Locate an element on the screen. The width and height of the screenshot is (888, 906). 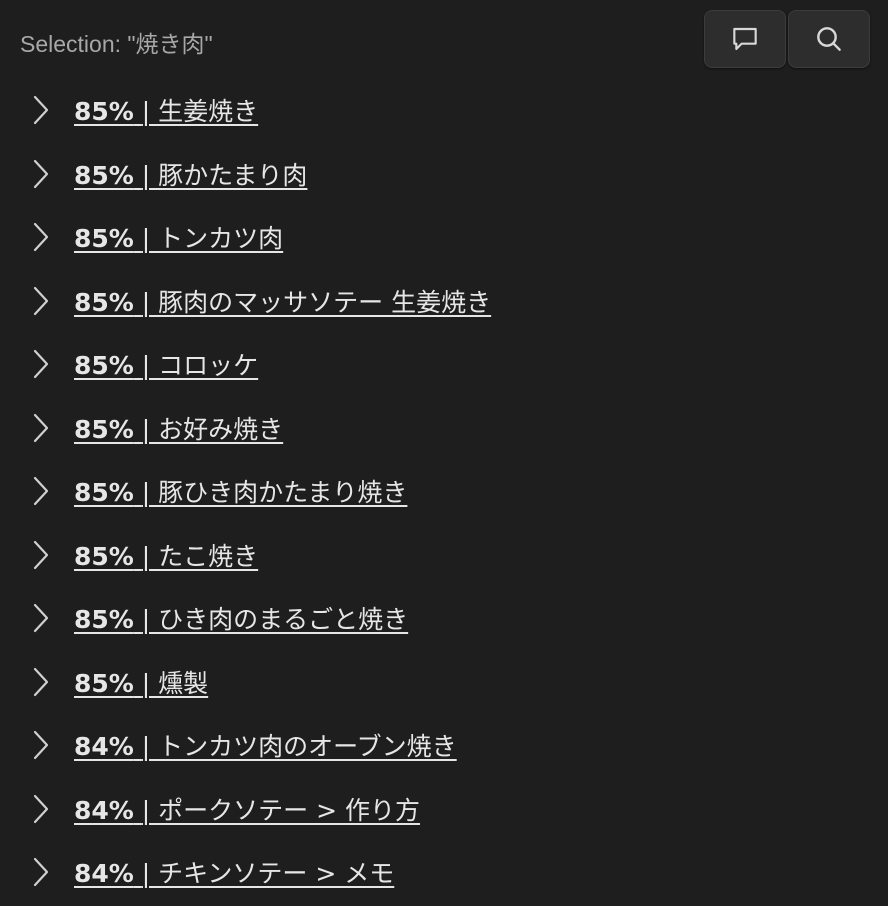
header: Selection: "焼き肉" is located at coordinates (444, 40).